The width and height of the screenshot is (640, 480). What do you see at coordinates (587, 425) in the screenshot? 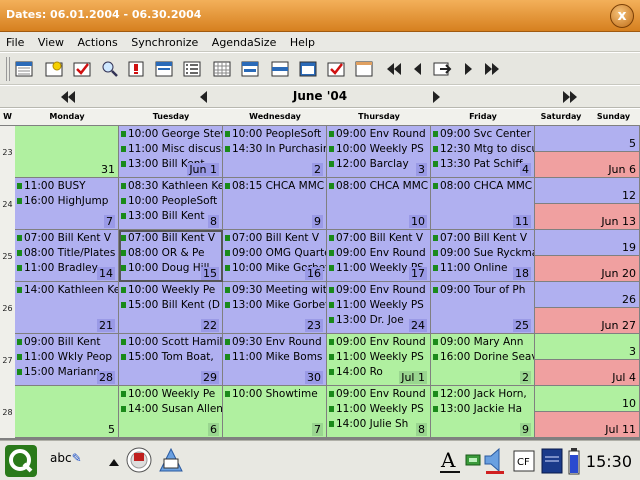
I see `day-cell-sunday: Jul 11` at bounding box center [587, 425].